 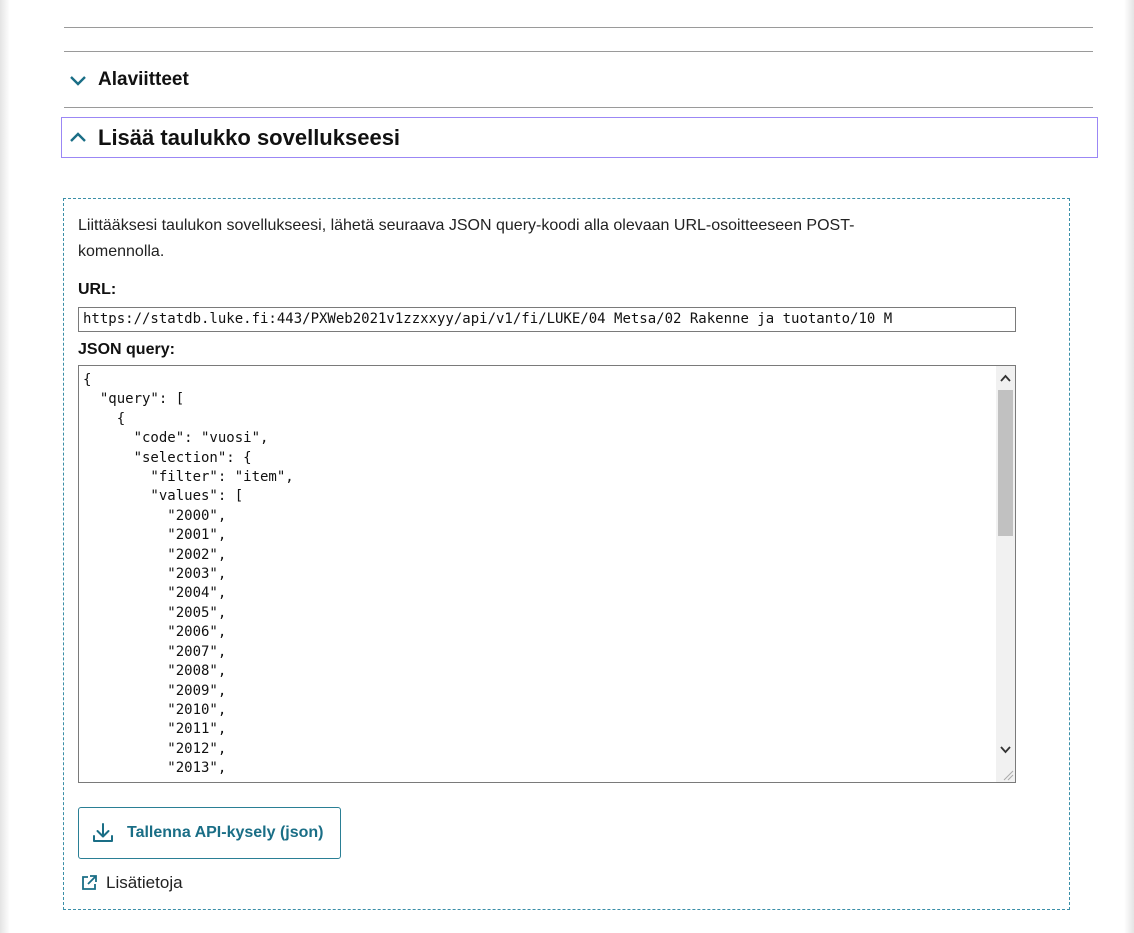 What do you see at coordinates (103, 832) in the screenshot?
I see `download-icon` at bounding box center [103, 832].